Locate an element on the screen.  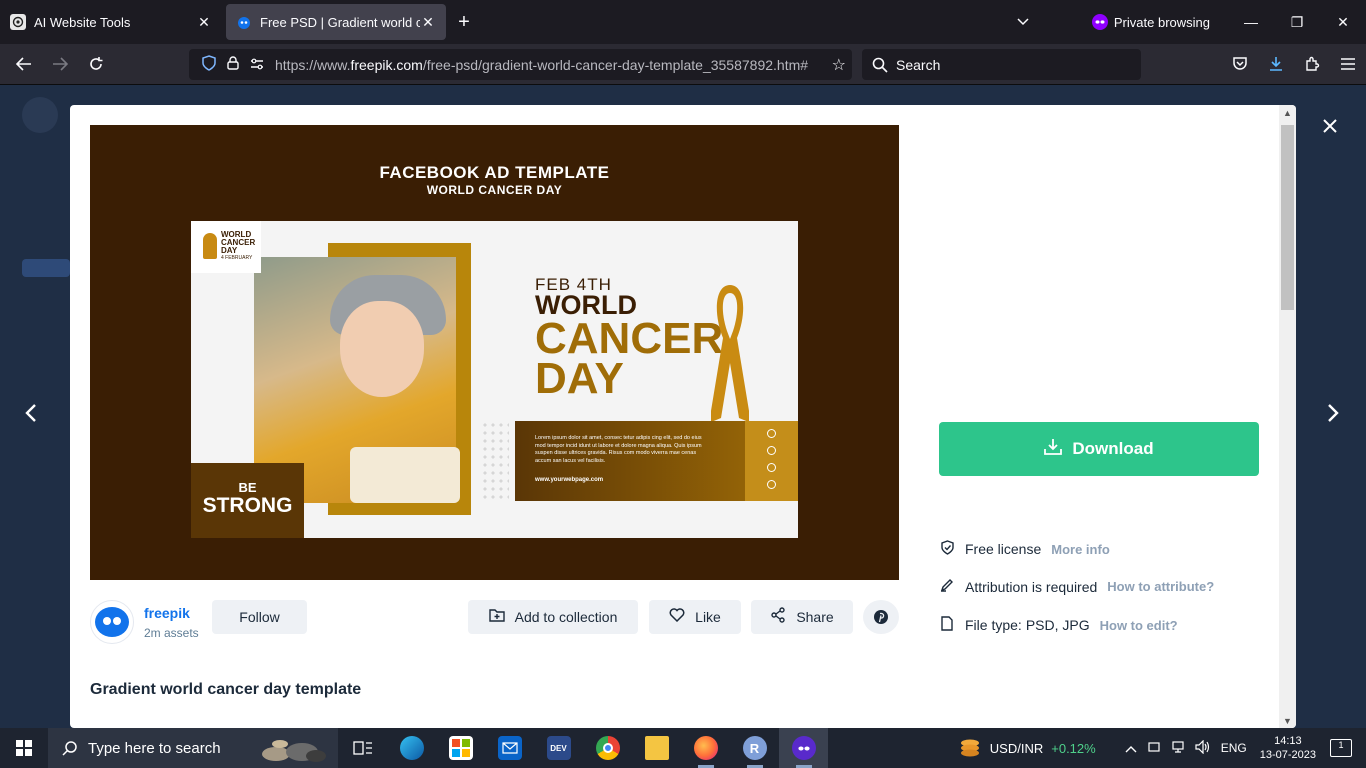
stock-label: USD/INR is located at coordinates (1016, 748).